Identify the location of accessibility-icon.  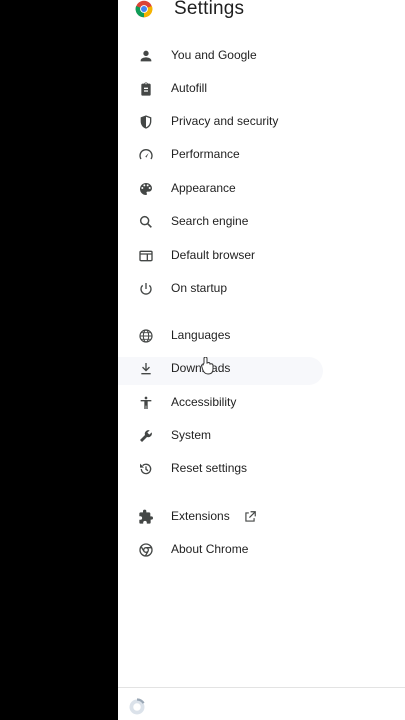
(146, 402).